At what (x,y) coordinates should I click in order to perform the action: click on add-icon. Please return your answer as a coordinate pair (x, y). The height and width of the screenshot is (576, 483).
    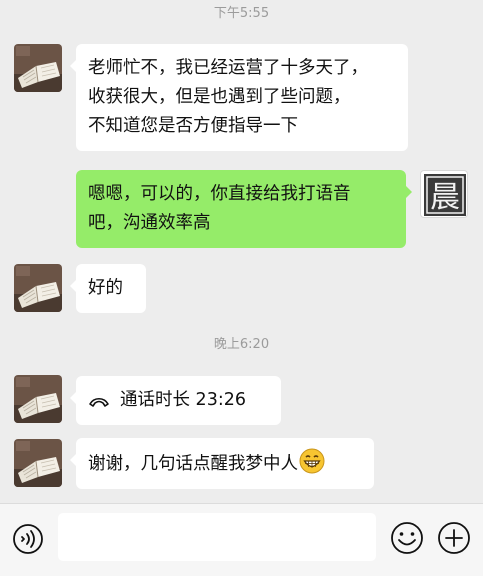
    Looking at the image, I should click on (454, 538).